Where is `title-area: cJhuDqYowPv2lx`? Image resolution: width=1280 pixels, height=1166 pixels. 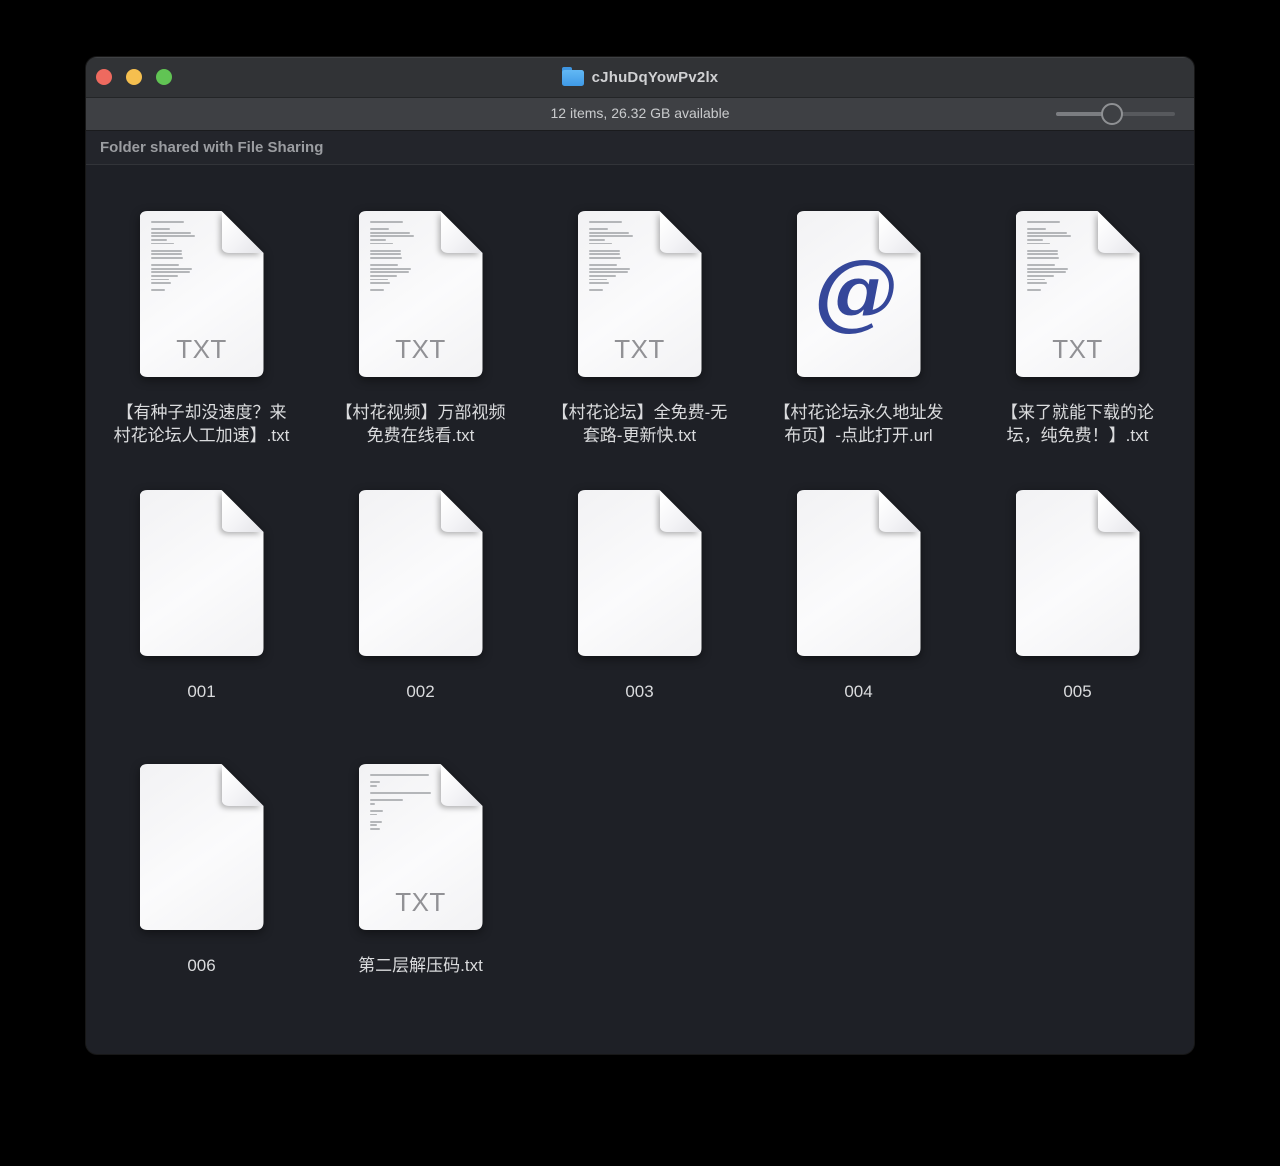
title-area: cJhuDqYowPv2lx is located at coordinates (640, 77).